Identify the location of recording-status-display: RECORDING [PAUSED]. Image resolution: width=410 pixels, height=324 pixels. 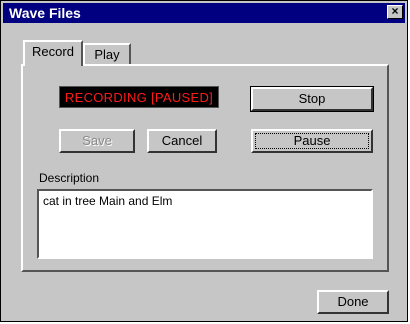
(139, 97).